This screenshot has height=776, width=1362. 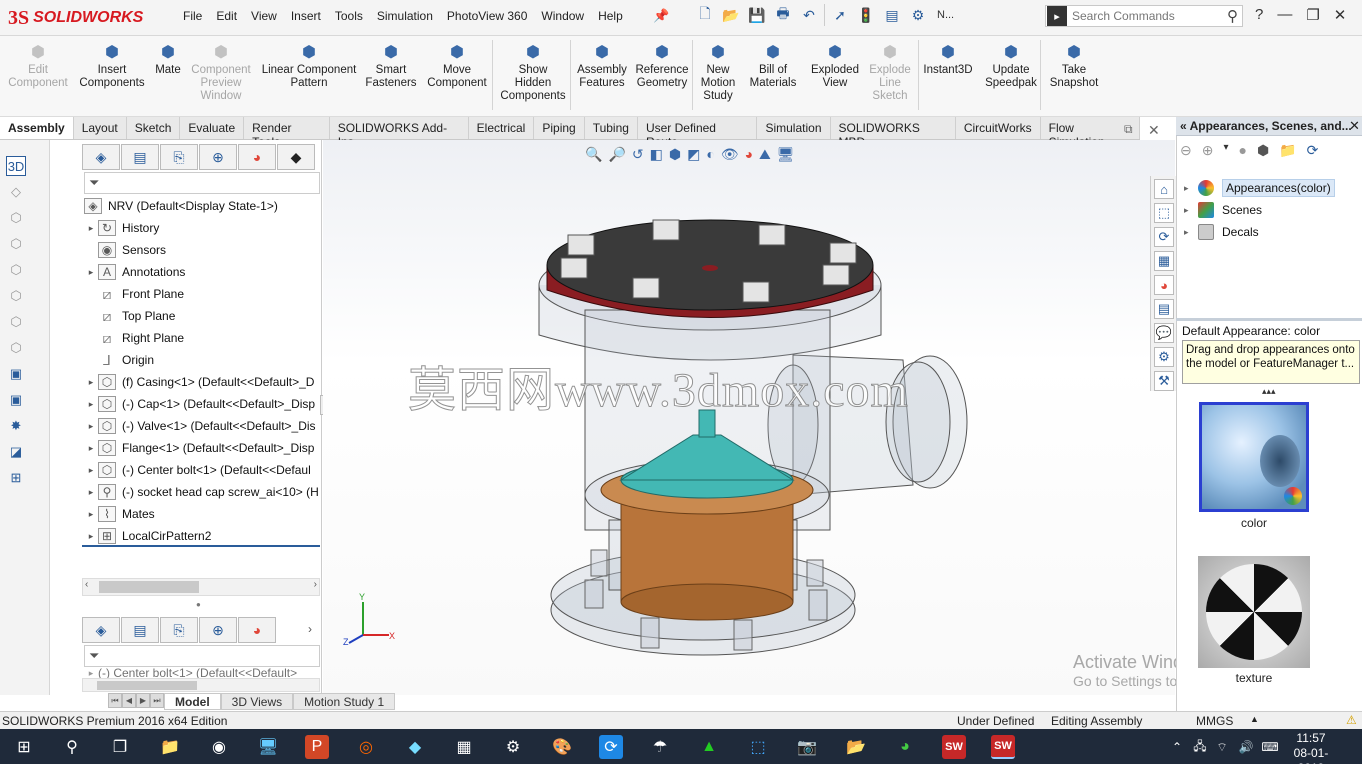 I want to click on tree-item: ⧄ Top Plane, so click(x=203, y=316).